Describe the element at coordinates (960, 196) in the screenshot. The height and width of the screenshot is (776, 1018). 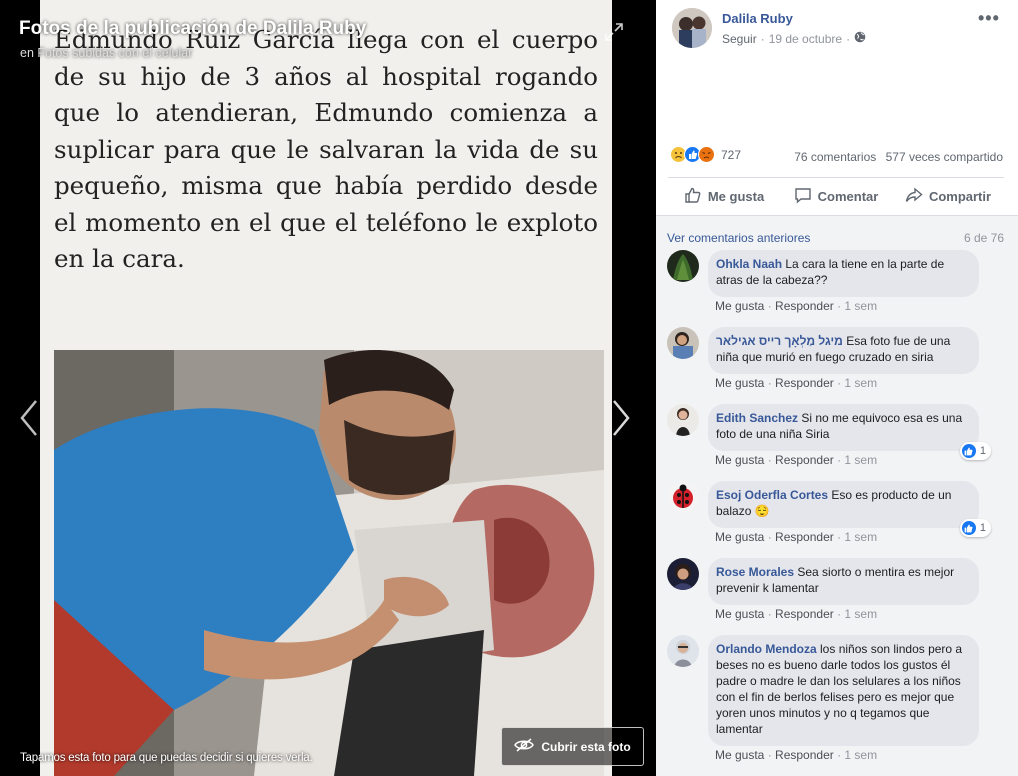
I see `share-label: Compartir` at that location.